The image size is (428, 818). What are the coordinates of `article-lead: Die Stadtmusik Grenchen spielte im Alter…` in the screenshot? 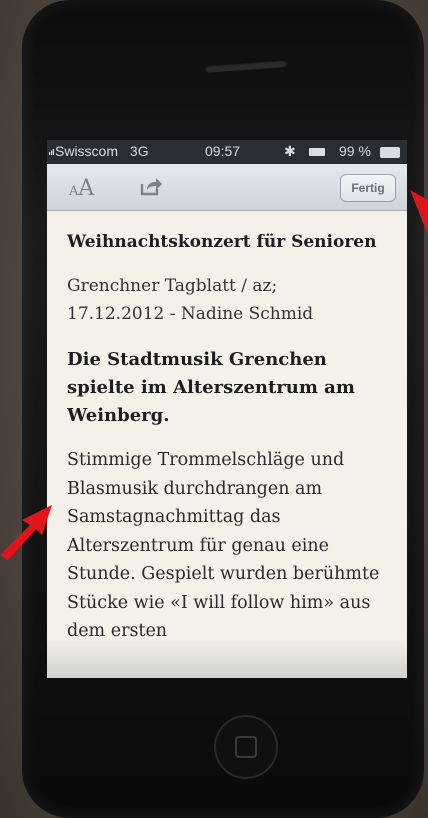 It's located at (211, 387).